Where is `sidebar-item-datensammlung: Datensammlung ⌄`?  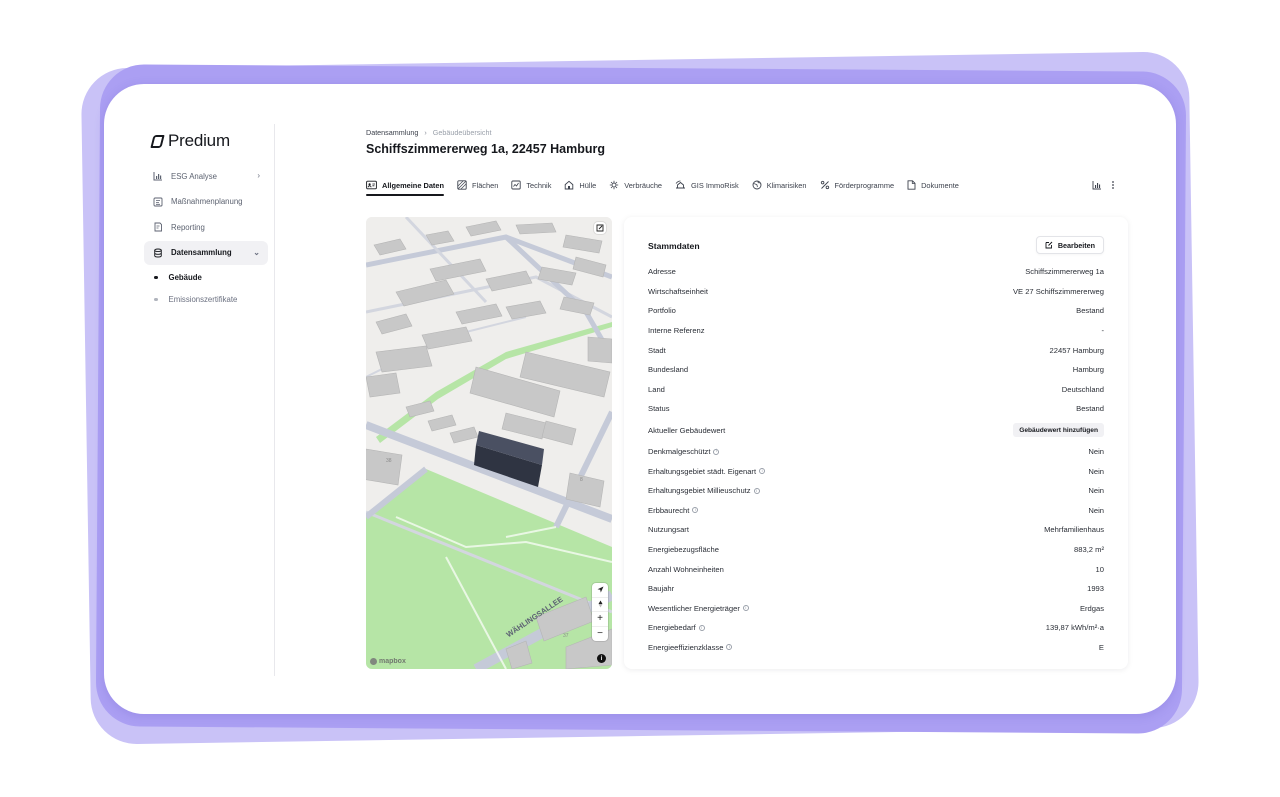 sidebar-item-datensammlung: Datensammlung ⌄ is located at coordinates (206, 252).